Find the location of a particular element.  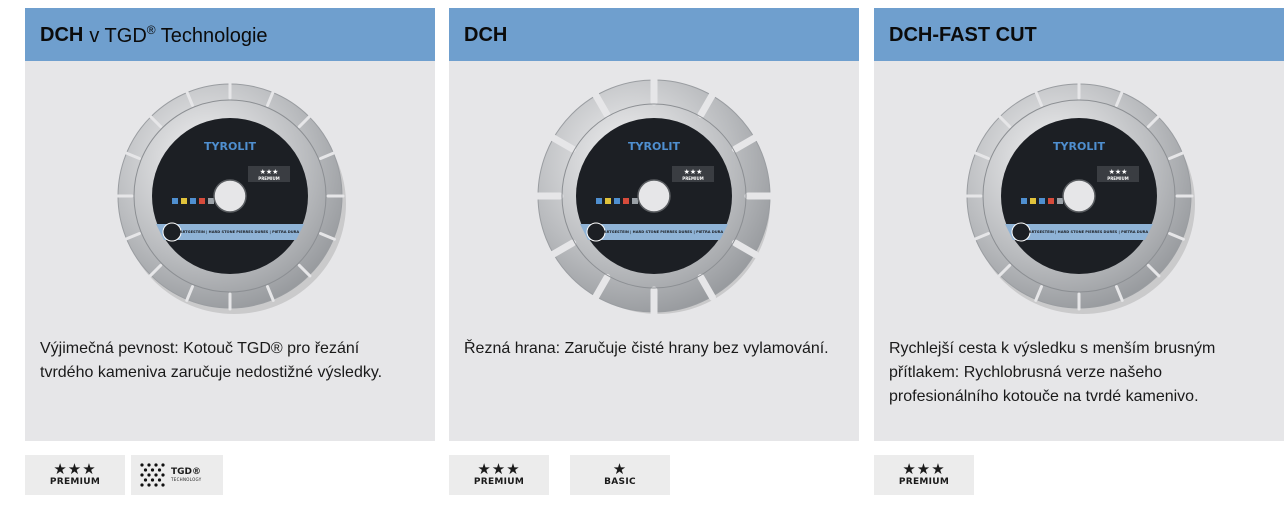

tgd-text: TGD® TECHNOLOGY is located at coordinates (186, 475).